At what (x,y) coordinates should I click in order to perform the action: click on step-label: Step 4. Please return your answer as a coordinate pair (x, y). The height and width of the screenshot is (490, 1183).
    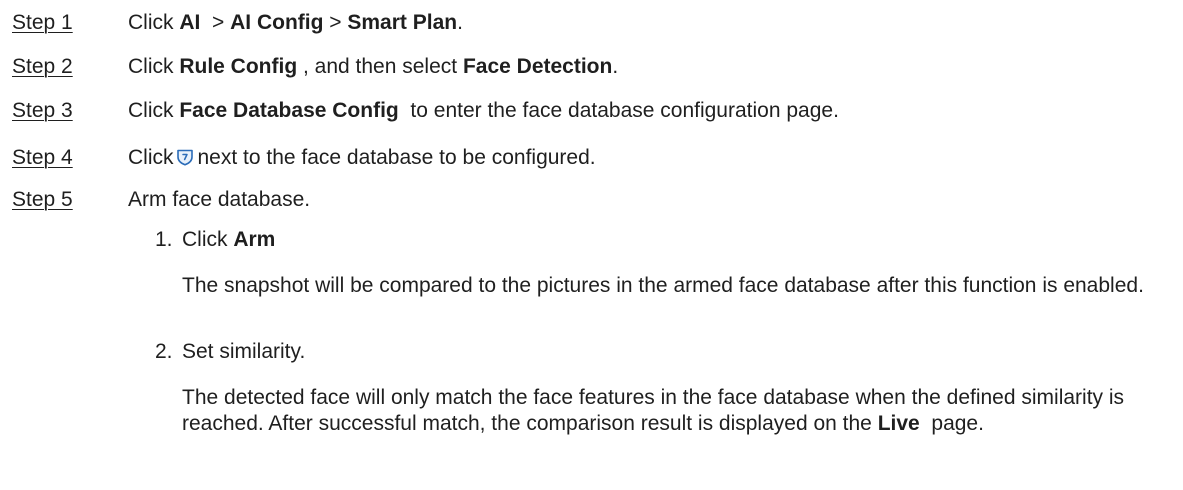
    Looking at the image, I should click on (42, 157).